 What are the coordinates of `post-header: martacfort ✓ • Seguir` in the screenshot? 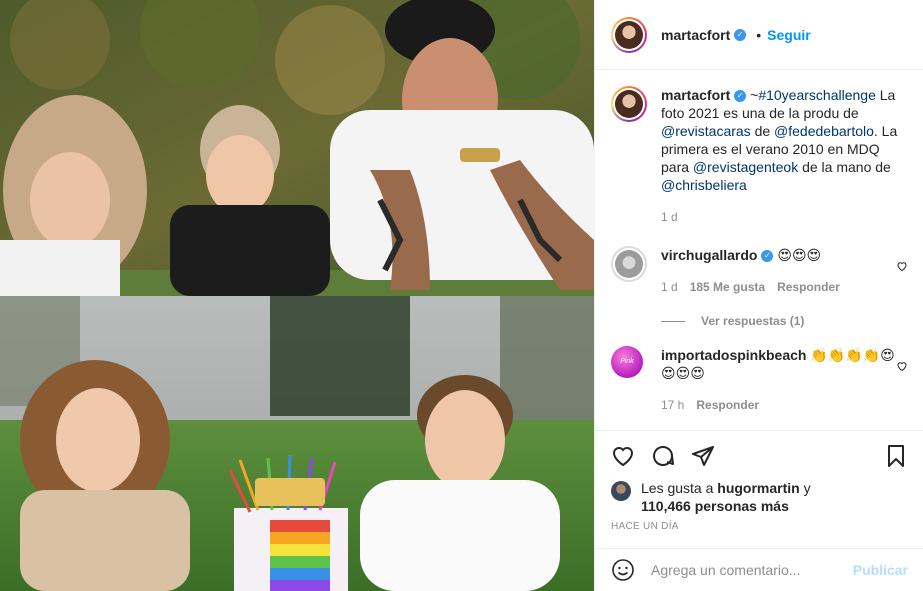 It's located at (759, 35).